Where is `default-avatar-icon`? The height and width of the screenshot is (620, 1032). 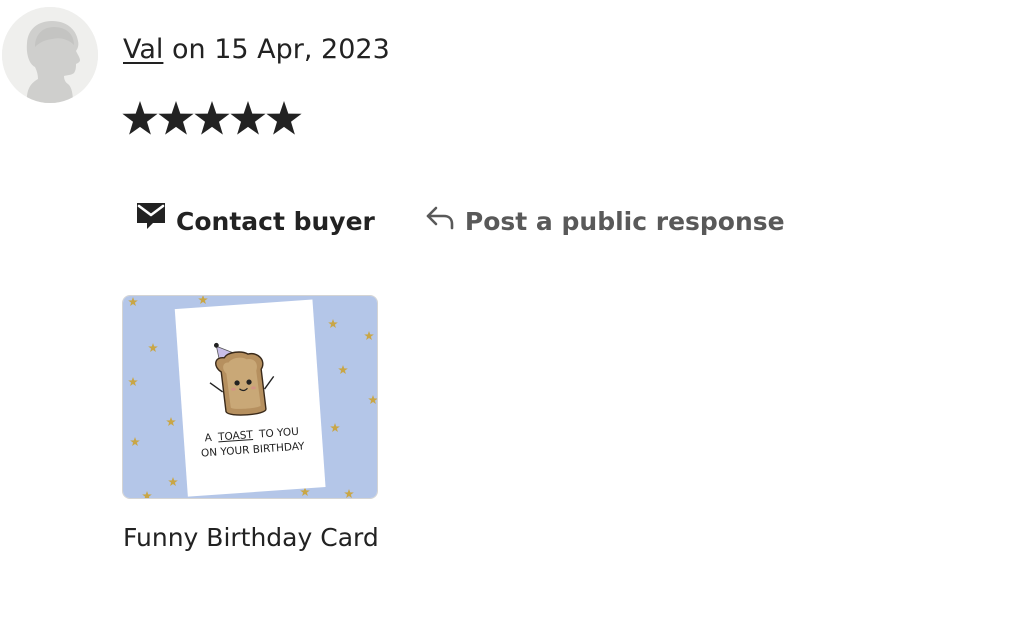
default-avatar-icon is located at coordinates (50, 55).